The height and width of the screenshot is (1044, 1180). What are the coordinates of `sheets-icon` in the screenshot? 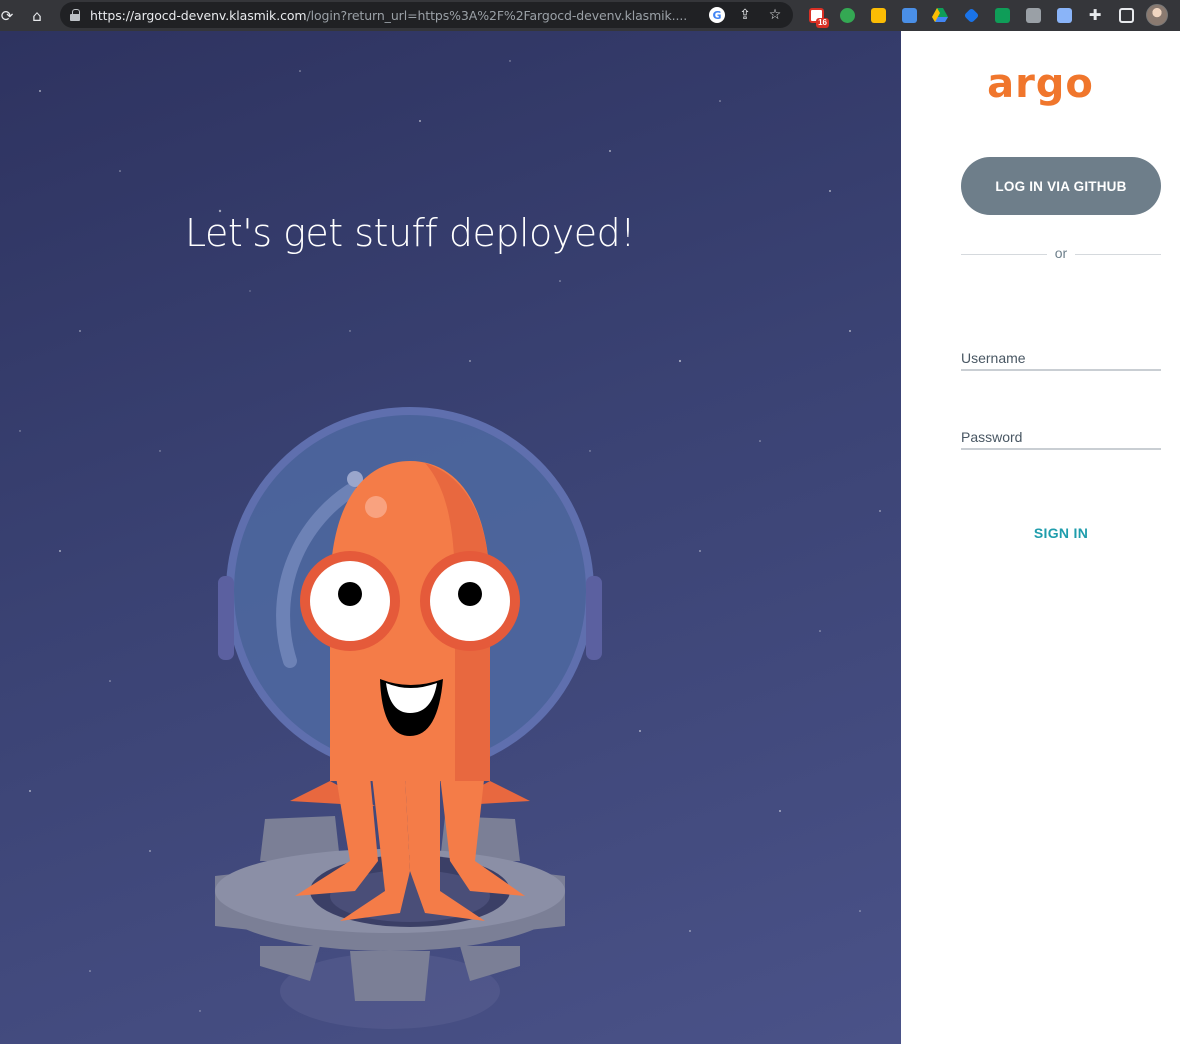 It's located at (1002, 15).